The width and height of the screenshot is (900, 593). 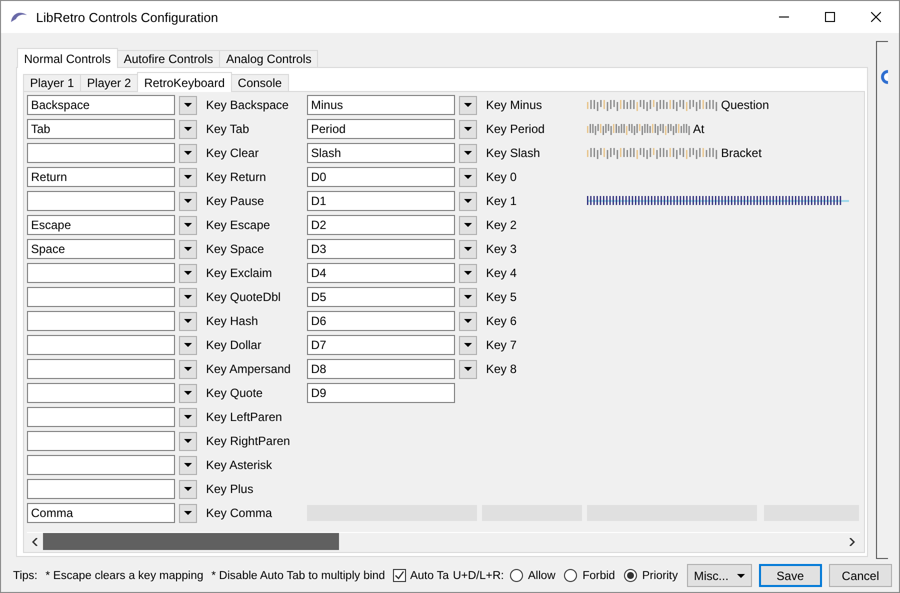 I want to click on key-field: Escape, so click(x=101, y=225).